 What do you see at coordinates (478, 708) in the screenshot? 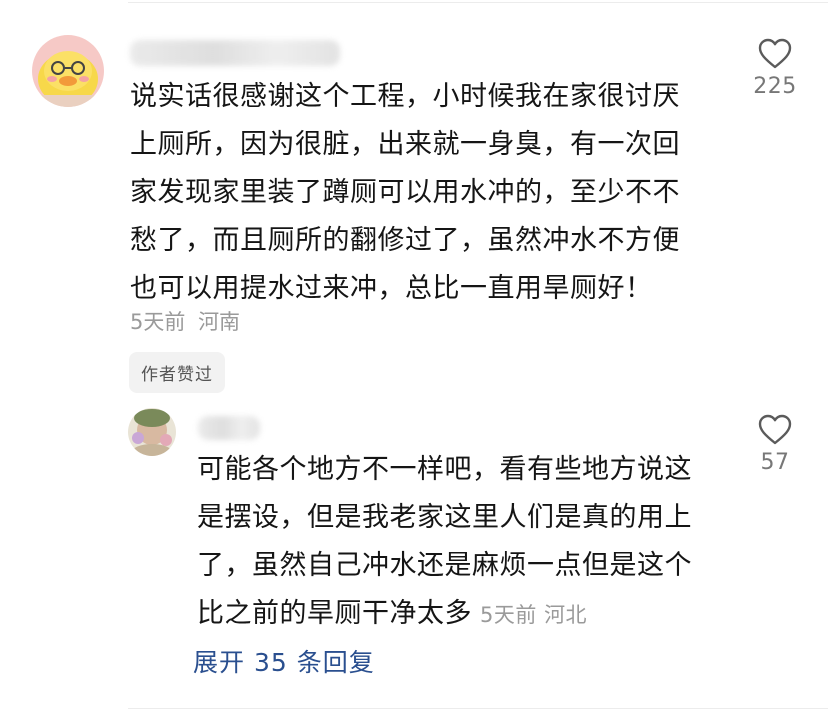
I see `bottom-divider` at bounding box center [478, 708].